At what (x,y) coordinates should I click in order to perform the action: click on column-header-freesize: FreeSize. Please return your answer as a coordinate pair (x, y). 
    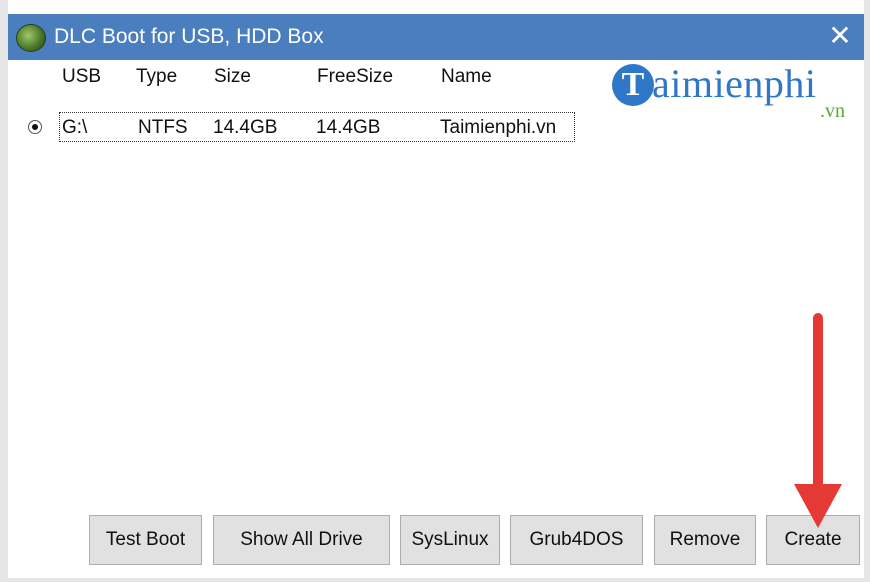
    Looking at the image, I should click on (355, 76).